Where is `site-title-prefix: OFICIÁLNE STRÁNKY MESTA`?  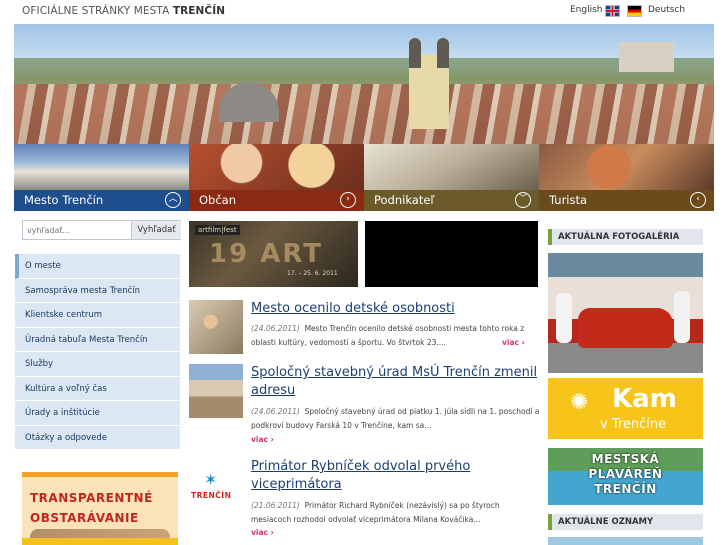 site-title-prefix: OFICIÁLNE STRÁNKY MESTA is located at coordinates (97, 11).